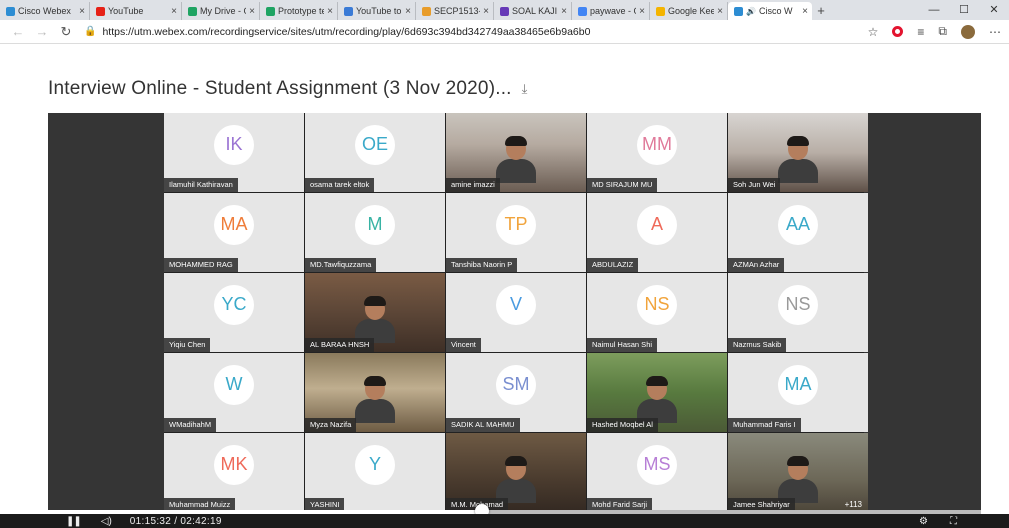 This screenshot has height=528, width=1009. What do you see at coordinates (66, 32) in the screenshot?
I see `refresh-button: ↻` at bounding box center [66, 32].